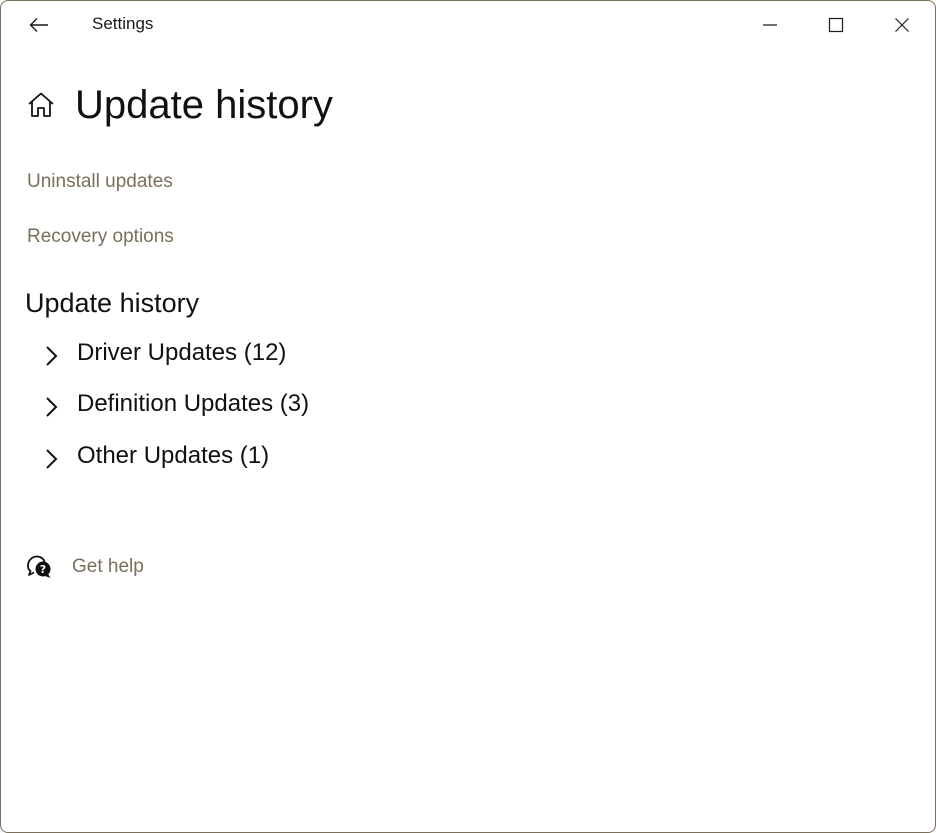 The width and height of the screenshot is (936, 833). Describe the element at coordinates (468, 25) in the screenshot. I see `title-bar: Settings` at that location.